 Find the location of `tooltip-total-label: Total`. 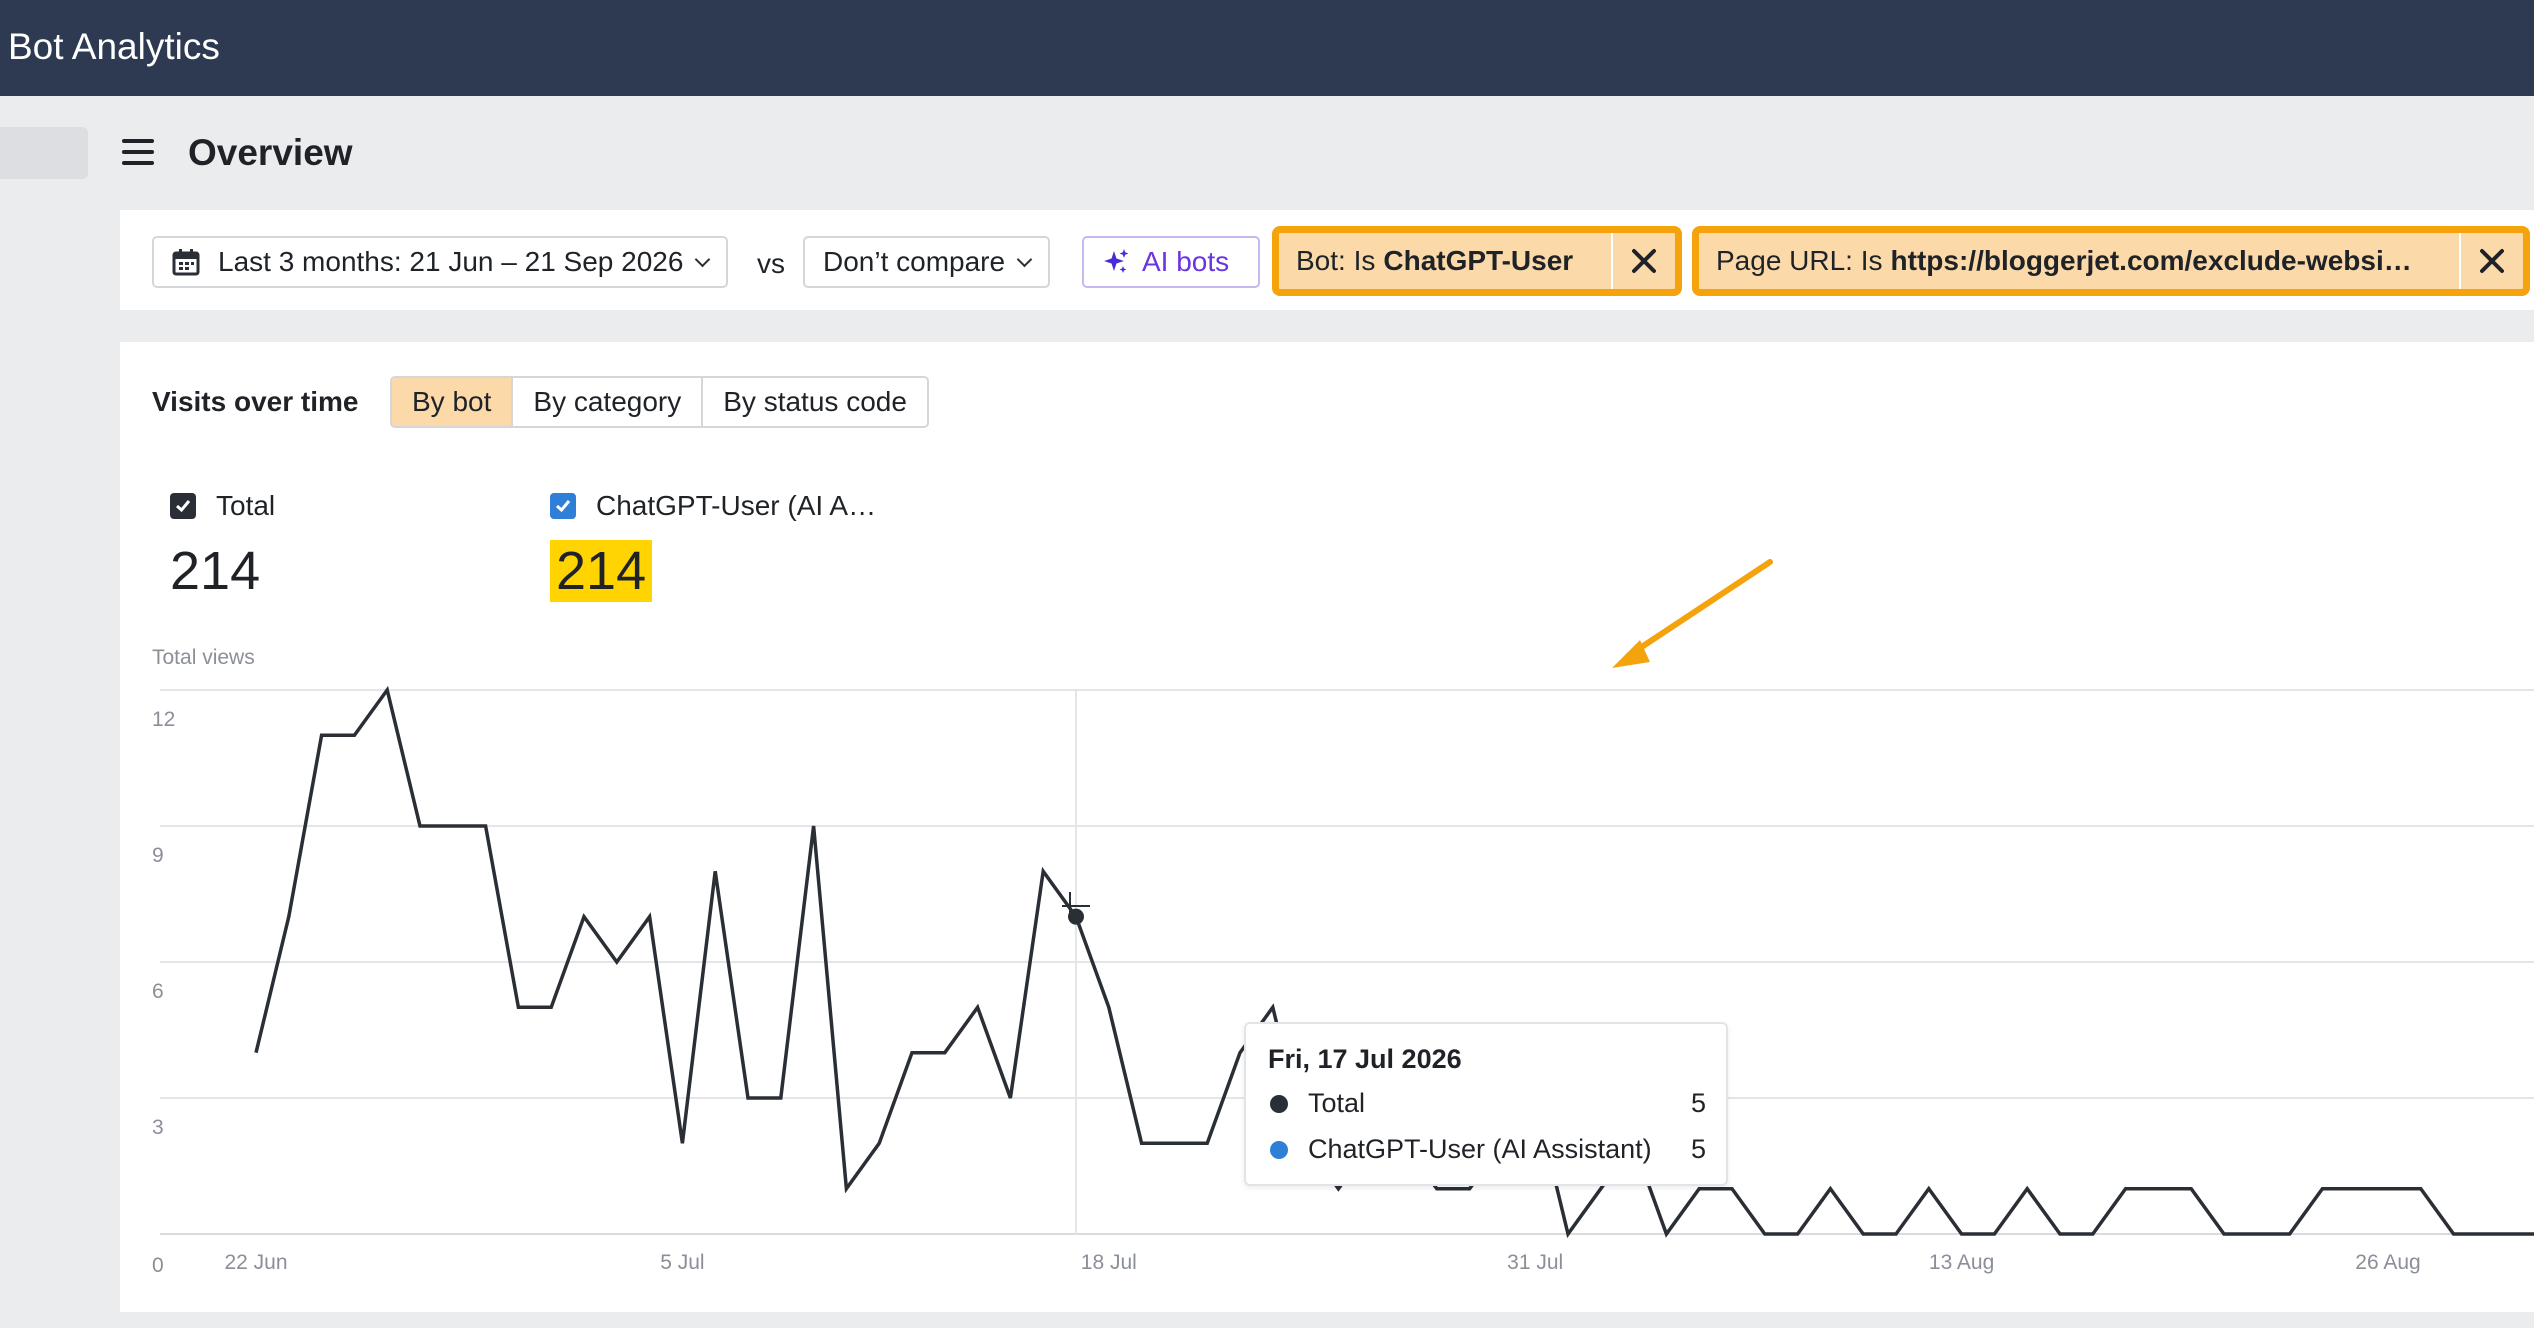

tooltip-total-label: Total is located at coordinates (1337, 1103).